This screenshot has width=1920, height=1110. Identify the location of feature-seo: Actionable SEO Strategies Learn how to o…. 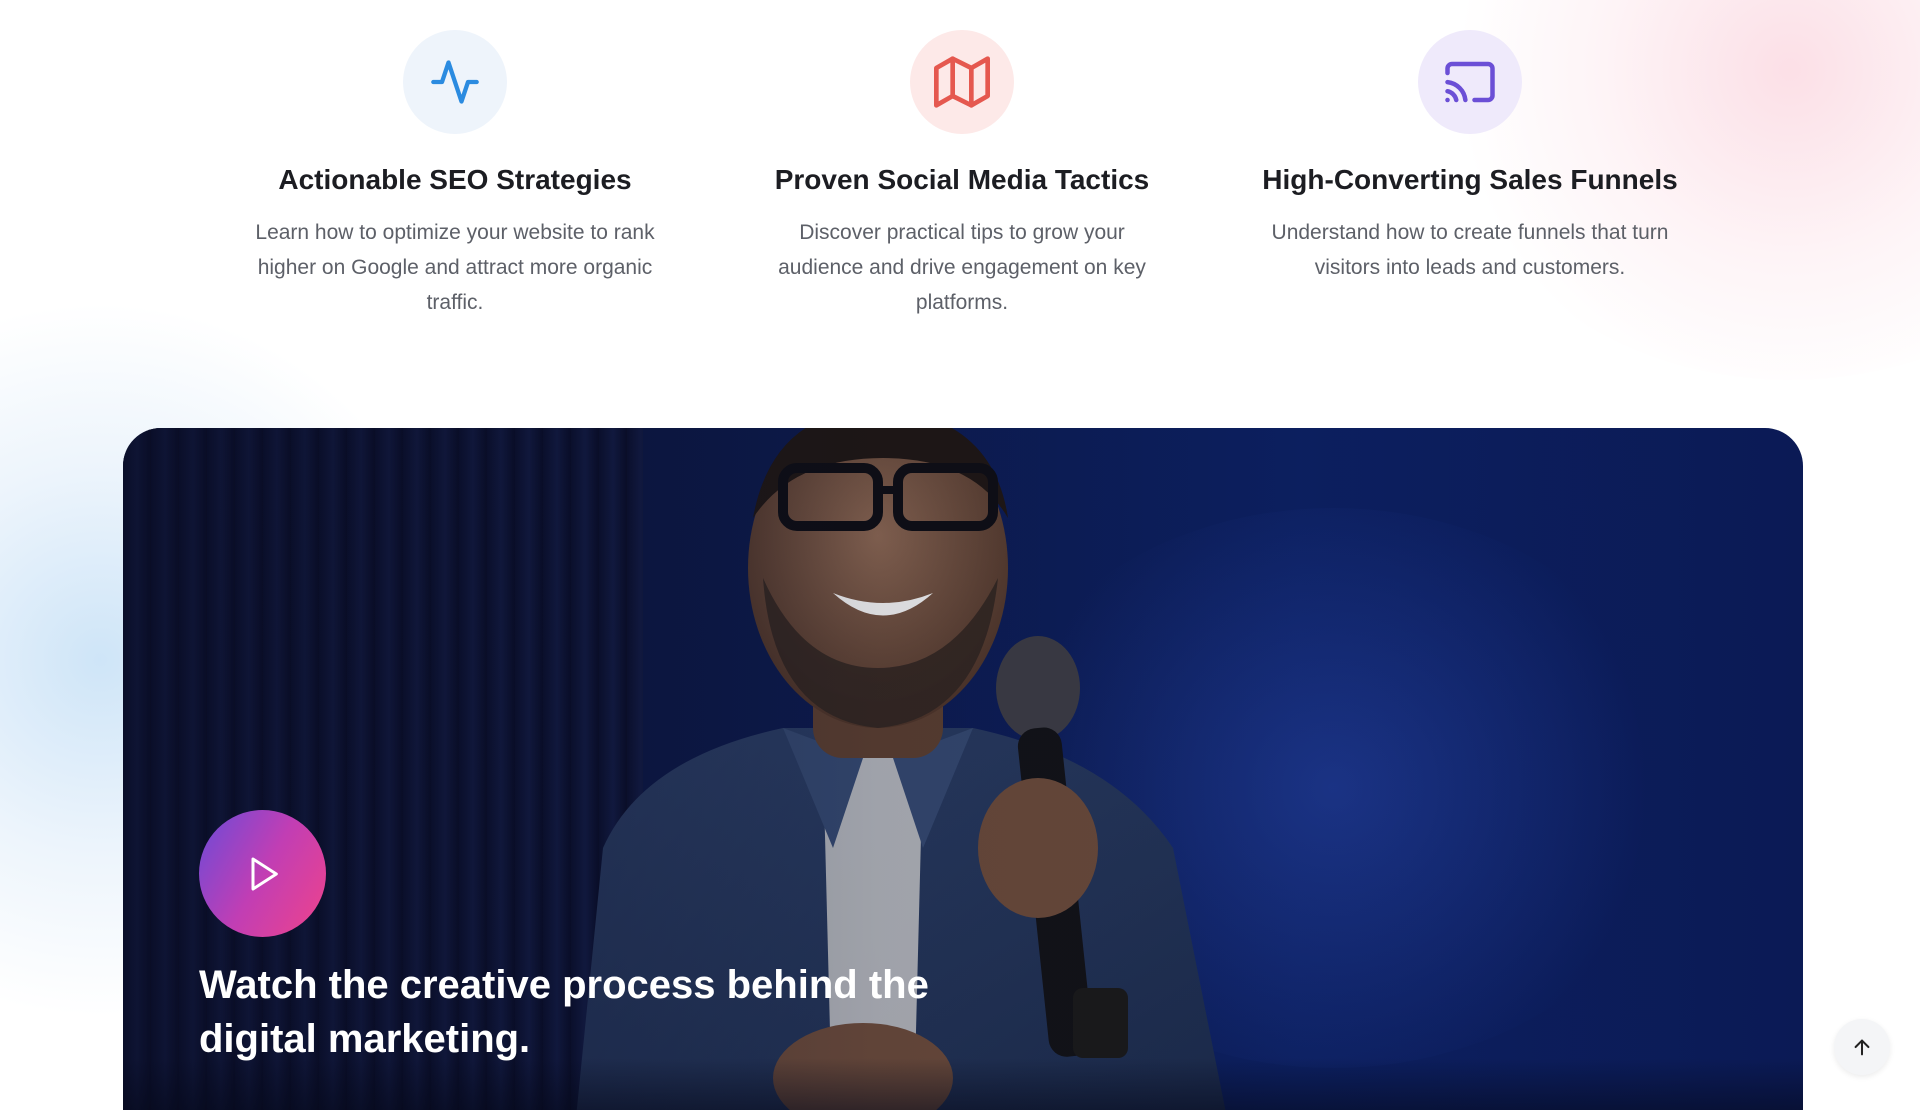
(455, 175).